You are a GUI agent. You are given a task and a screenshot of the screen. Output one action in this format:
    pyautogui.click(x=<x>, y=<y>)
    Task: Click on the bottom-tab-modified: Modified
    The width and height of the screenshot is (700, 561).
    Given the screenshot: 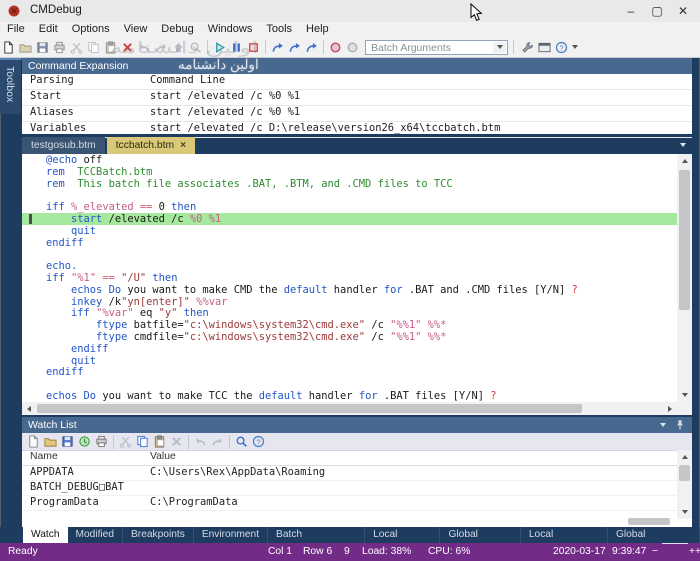 What is the action you would take?
    pyautogui.click(x=96, y=535)
    